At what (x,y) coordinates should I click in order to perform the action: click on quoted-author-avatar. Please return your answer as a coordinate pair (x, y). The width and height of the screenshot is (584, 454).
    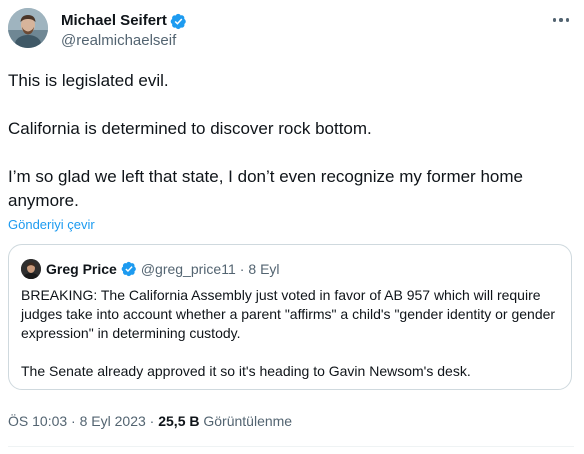
    Looking at the image, I should click on (31, 269).